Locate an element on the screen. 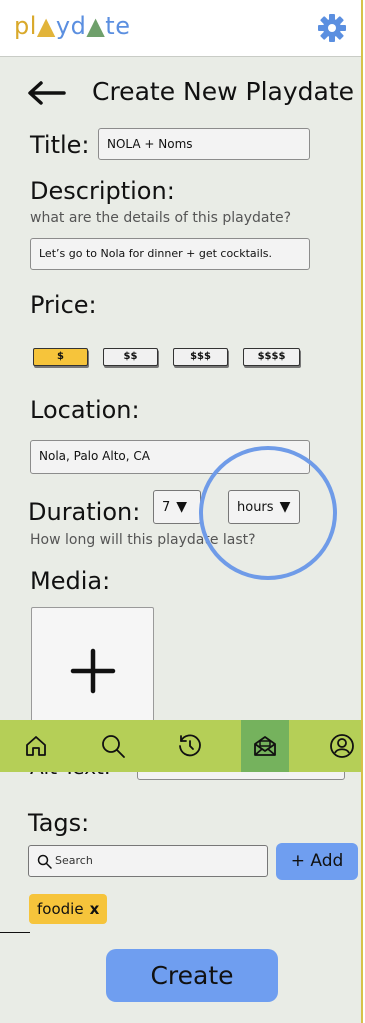 Image resolution: width=365 pixels, height=1023 pixels. location-label: Location: is located at coordinates (85, 410).